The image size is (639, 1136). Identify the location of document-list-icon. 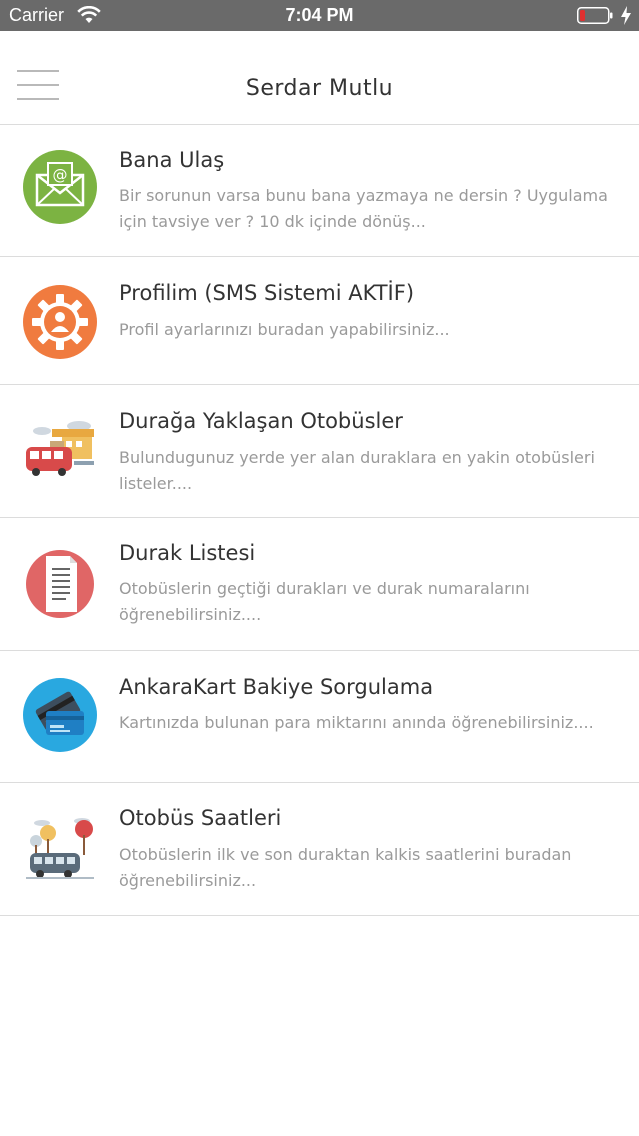
(60, 584).